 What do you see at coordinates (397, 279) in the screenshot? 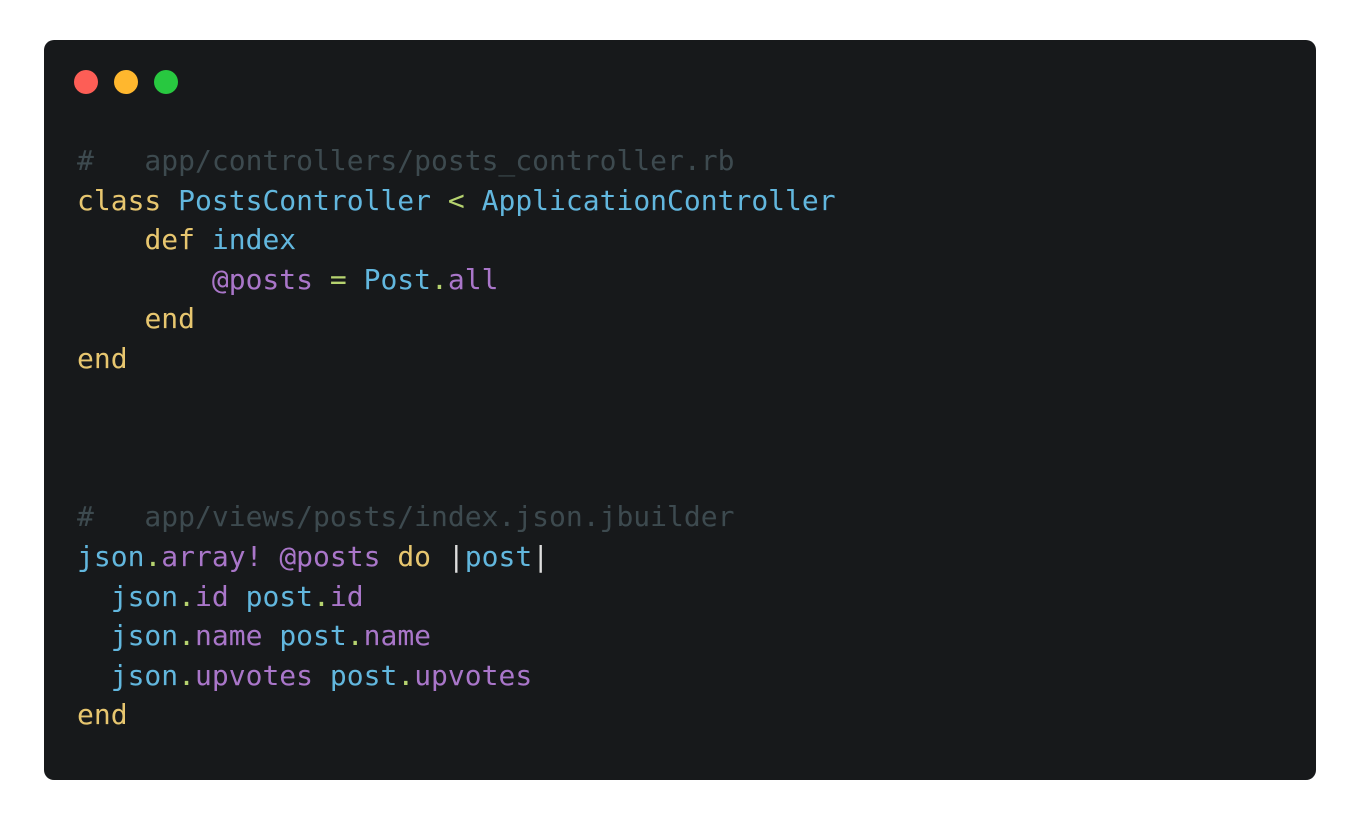
I see `code-token: Post` at bounding box center [397, 279].